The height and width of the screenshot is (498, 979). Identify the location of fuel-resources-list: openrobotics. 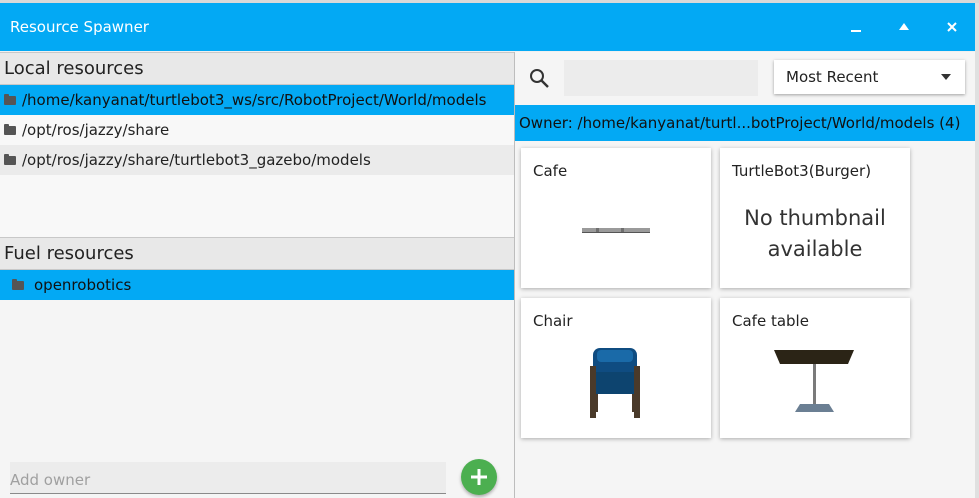
(257, 285).